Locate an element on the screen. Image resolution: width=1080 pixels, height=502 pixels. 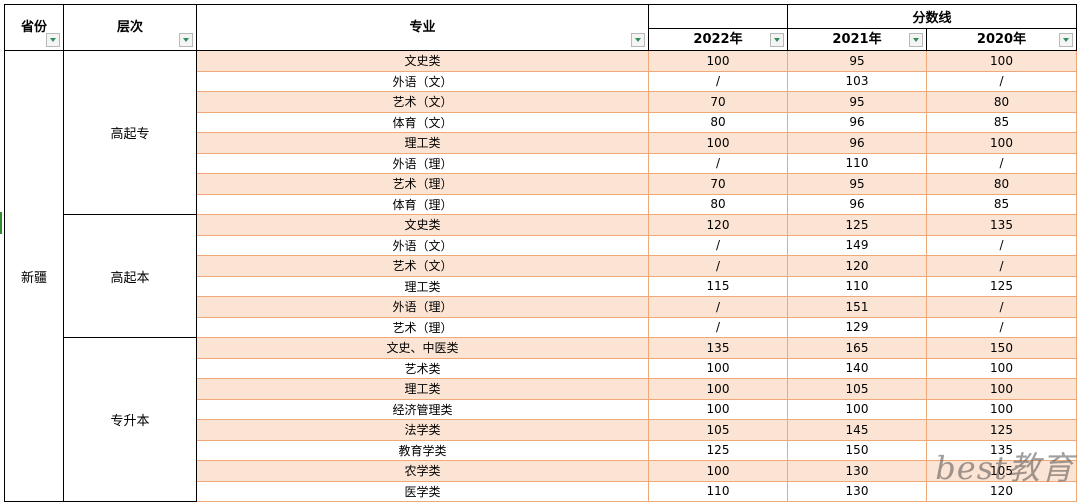
header-year-2022: 2022年 is located at coordinates (718, 39).